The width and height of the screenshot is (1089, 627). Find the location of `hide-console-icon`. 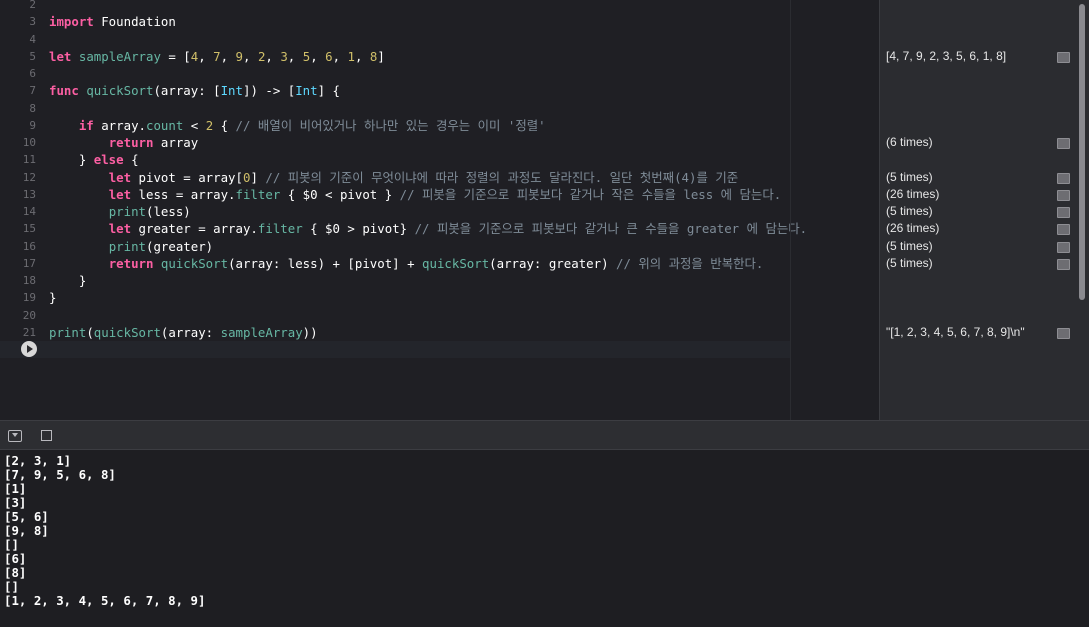

hide-console-icon is located at coordinates (15, 435).